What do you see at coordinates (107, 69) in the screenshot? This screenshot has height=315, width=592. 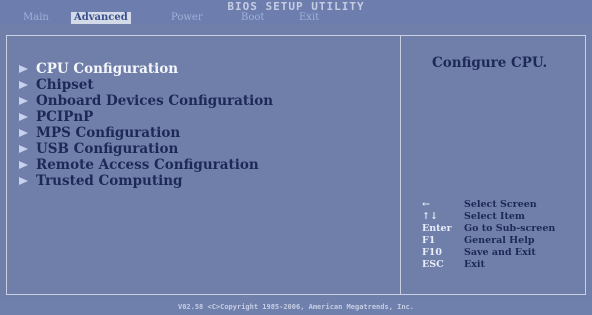 I see `menu-item-label: CPU Configuration` at bounding box center [107, 69].